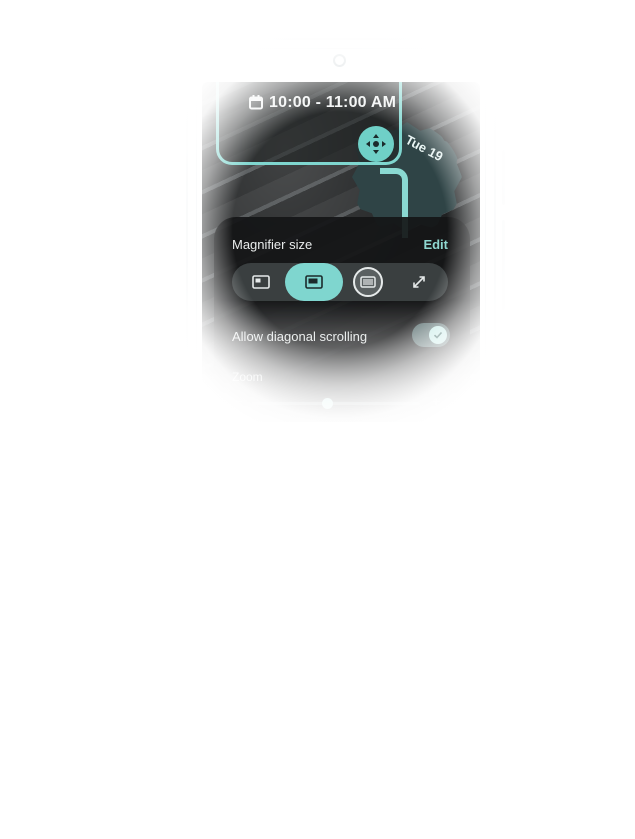 Image resolution: width=635 pixels, height=839 pixels. I want to click on power-button, so click(503, 177).